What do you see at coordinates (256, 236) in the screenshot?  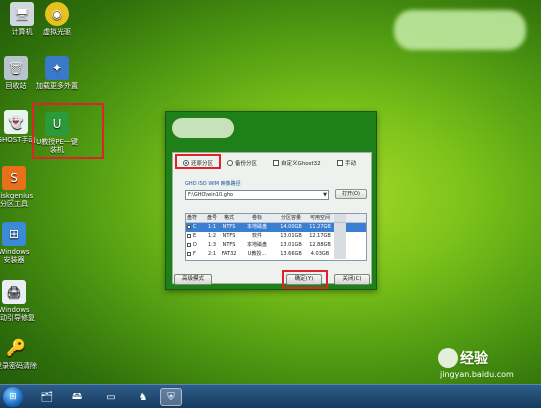 I see `cell-label: 软件` at bounding box center [256, 236].